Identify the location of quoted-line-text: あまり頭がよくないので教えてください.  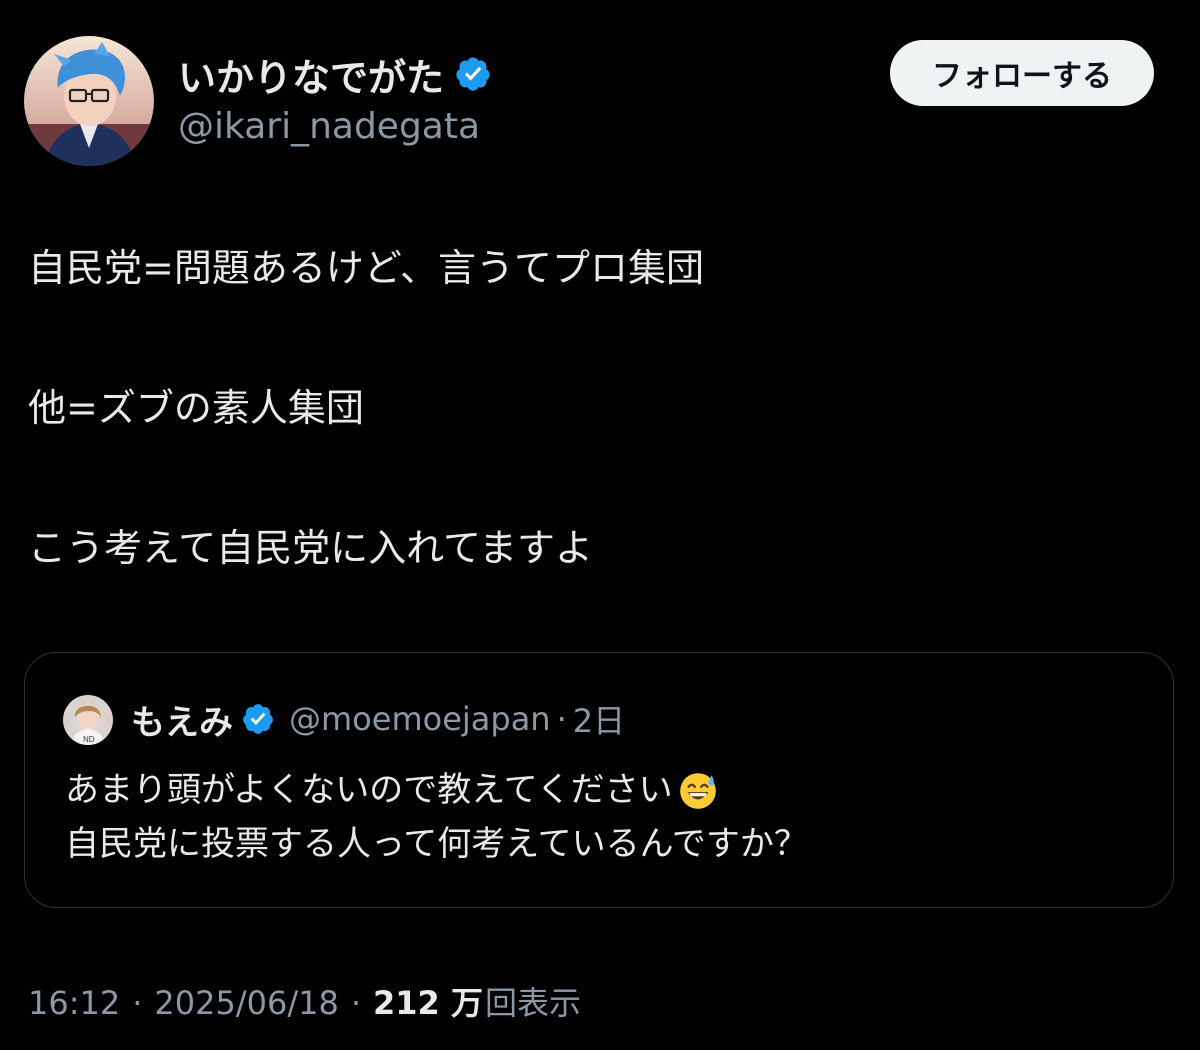
(369, 790).